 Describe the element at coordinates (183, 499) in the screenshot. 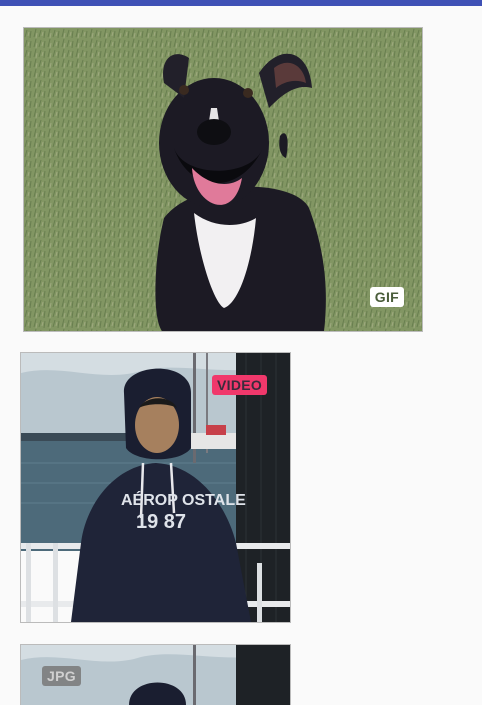

I see `svg-text: AÉROP OSTALE` at that location.